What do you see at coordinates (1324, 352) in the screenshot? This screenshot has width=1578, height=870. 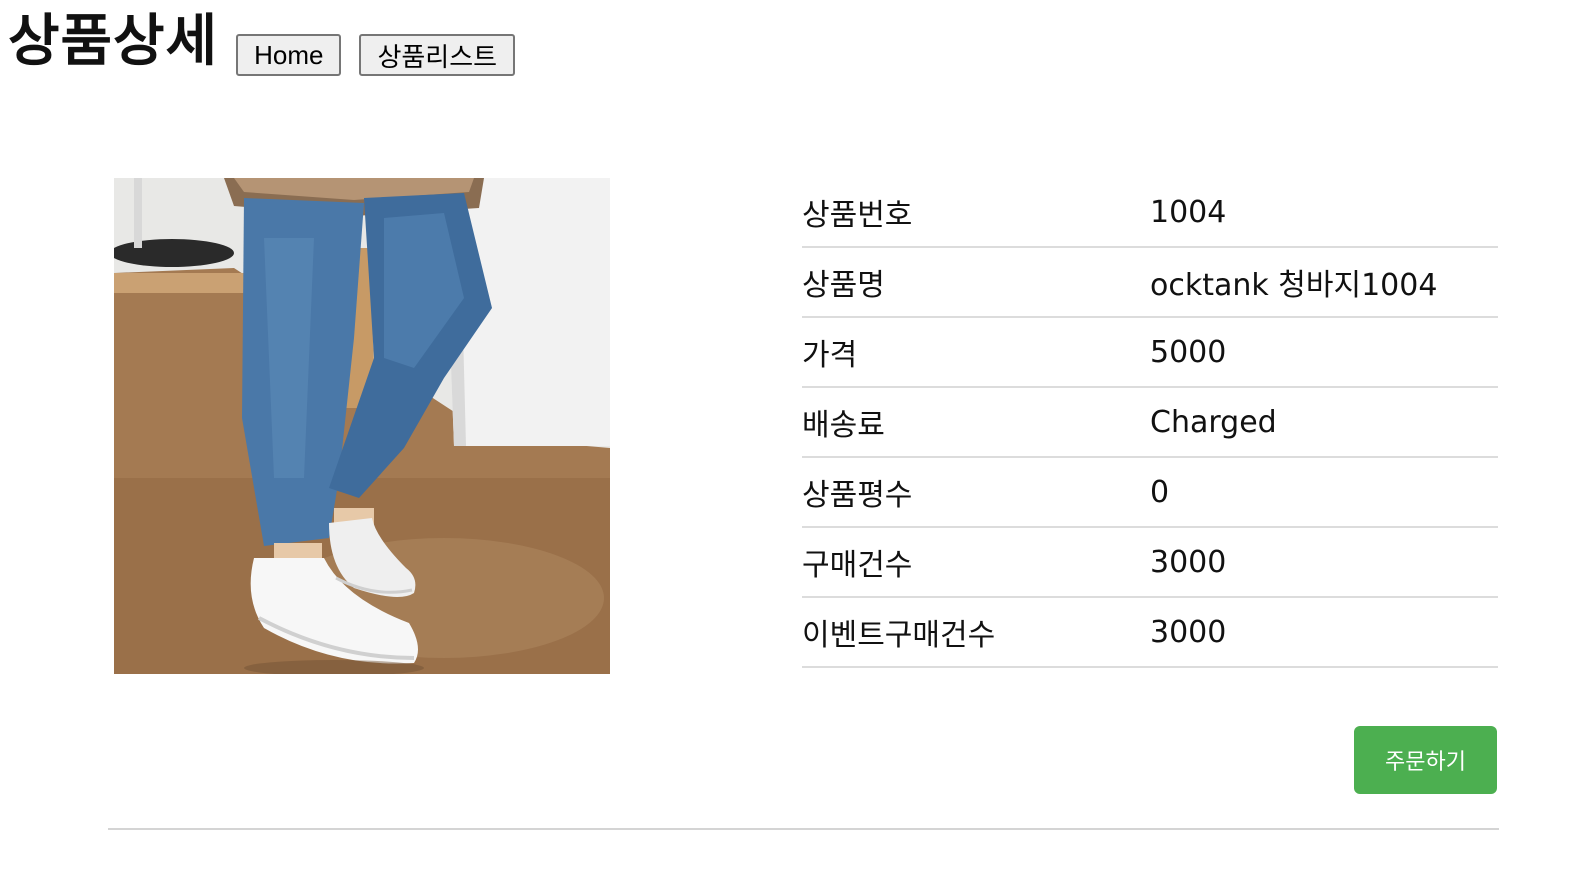 I see `price-value: 5000` at bounding box center [1324, 352].